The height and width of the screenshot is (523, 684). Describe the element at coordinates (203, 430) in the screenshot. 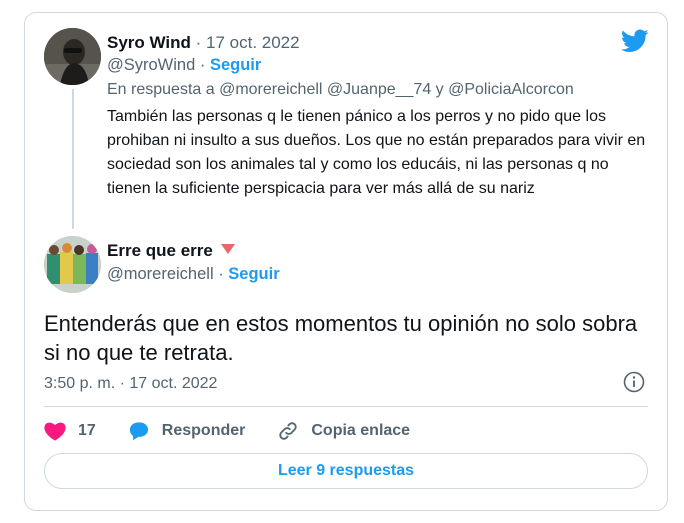

I see `reply-label: Responder` at that location.